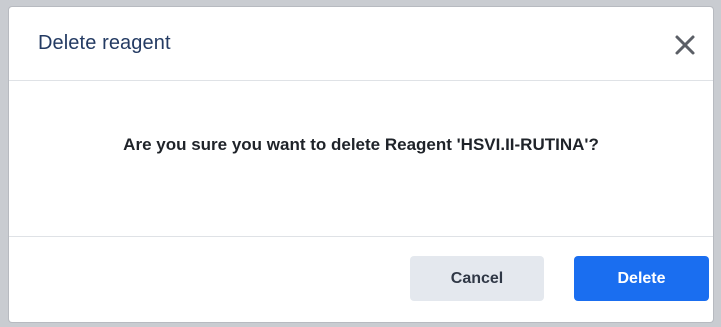 This screenshot has height=327, width=721. Describe the element at coordinates (477, 278) in the screenshot. I see `cancel-button: Cancel` at that location.